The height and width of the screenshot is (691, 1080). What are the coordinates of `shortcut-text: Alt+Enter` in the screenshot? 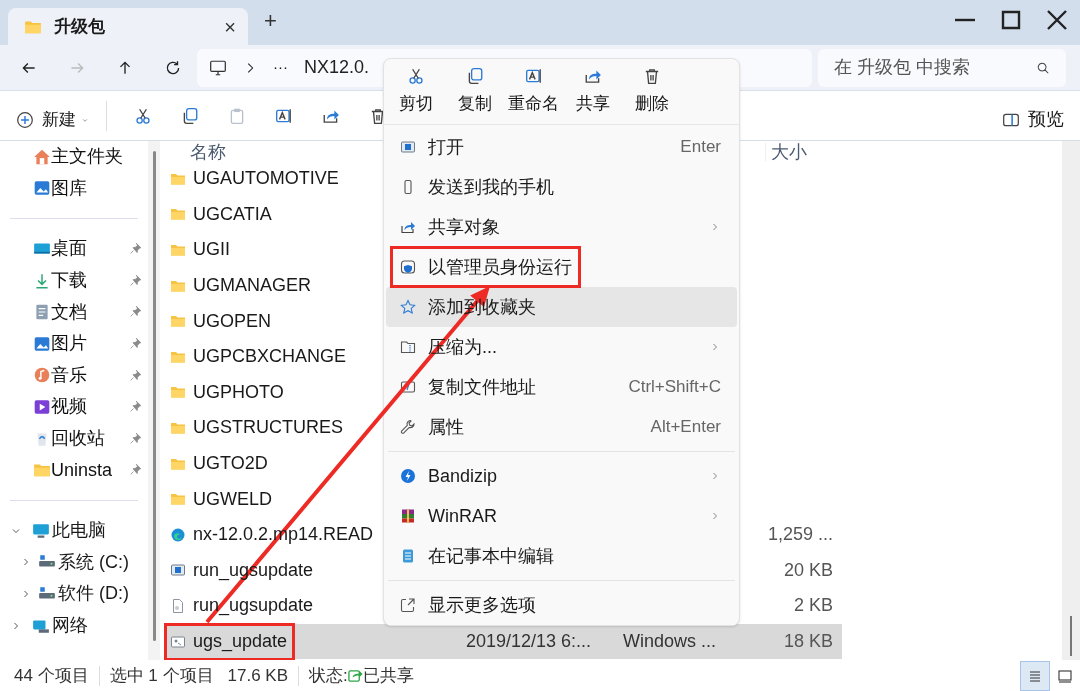 It's located at (685, 427).